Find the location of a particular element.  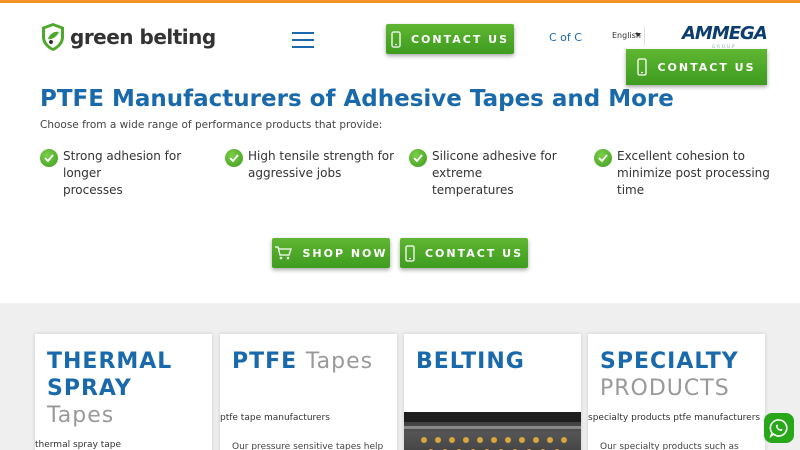

floating-contact-us-button: CONTACT US is located at coordinates (696, 67).